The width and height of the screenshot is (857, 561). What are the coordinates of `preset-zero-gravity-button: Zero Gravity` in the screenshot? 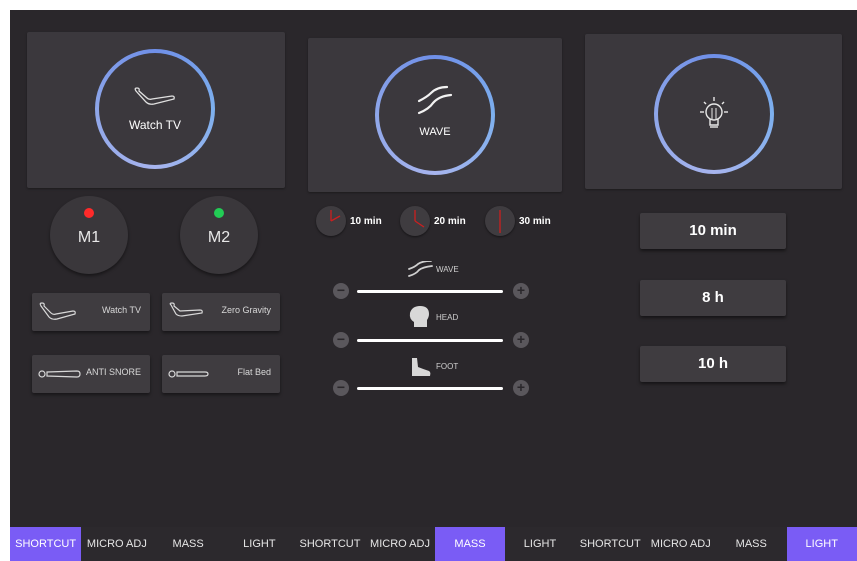 It's located at (221, 312).